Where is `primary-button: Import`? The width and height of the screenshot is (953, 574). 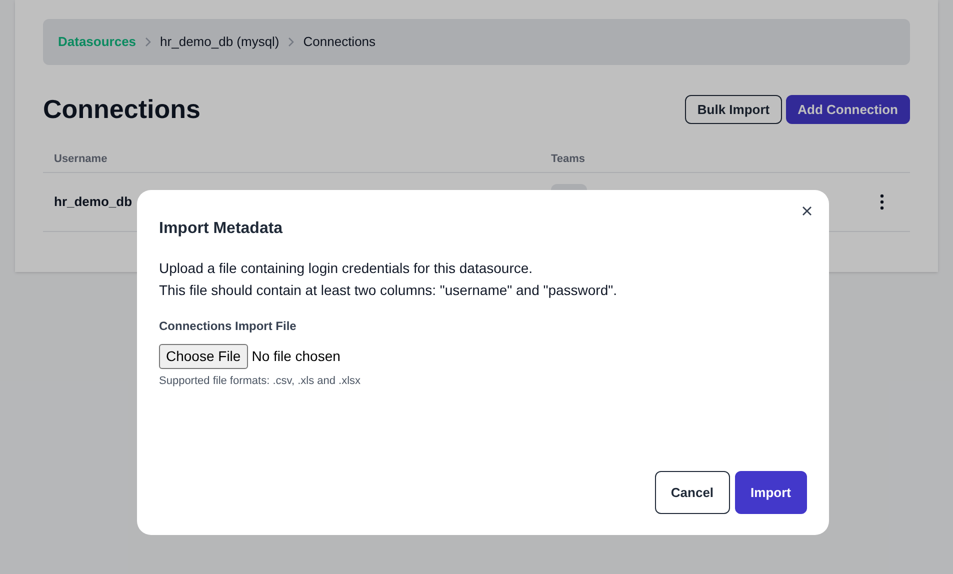
primary-button: Import is located at coordinates (770, 492).